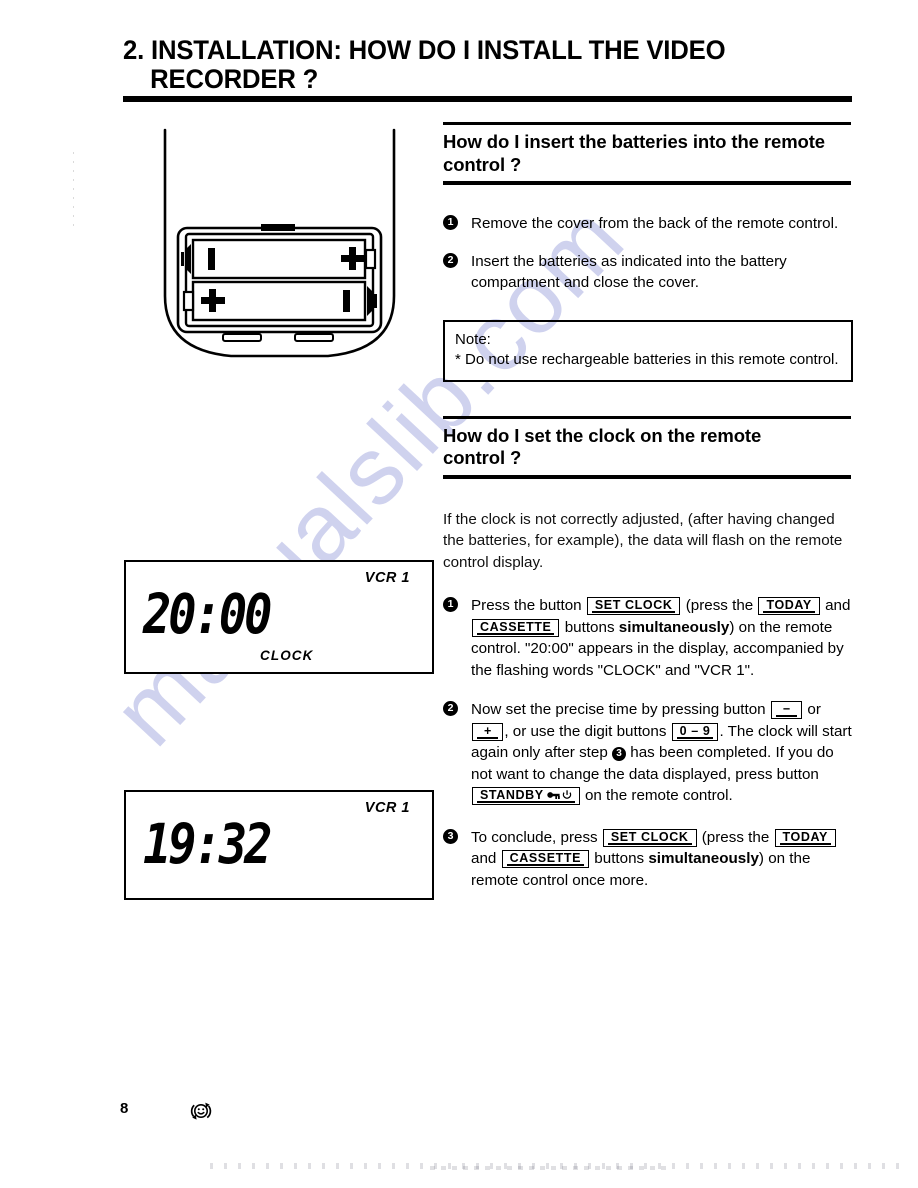 The width and height of the screenshot is (918, 1188). What do you see at coordinates (207, 845) in the screenshot?
I see `lcd-time-value: 19:32` at bounding box center [207, 845].